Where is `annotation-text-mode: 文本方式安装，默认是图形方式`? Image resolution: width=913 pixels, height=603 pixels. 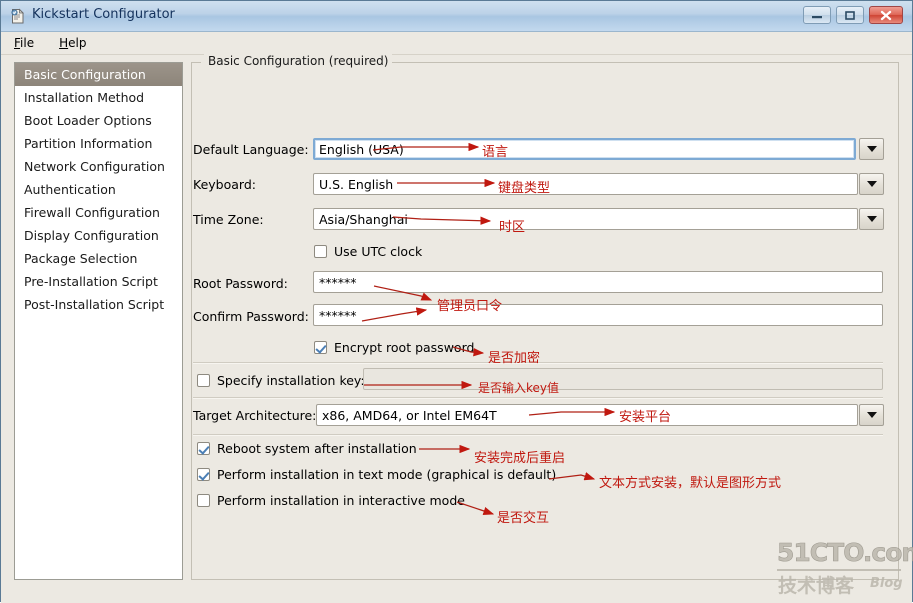
annotation-text-mode: 文本方式安装，默认是图形方式 is located at coordinates (690, 483).